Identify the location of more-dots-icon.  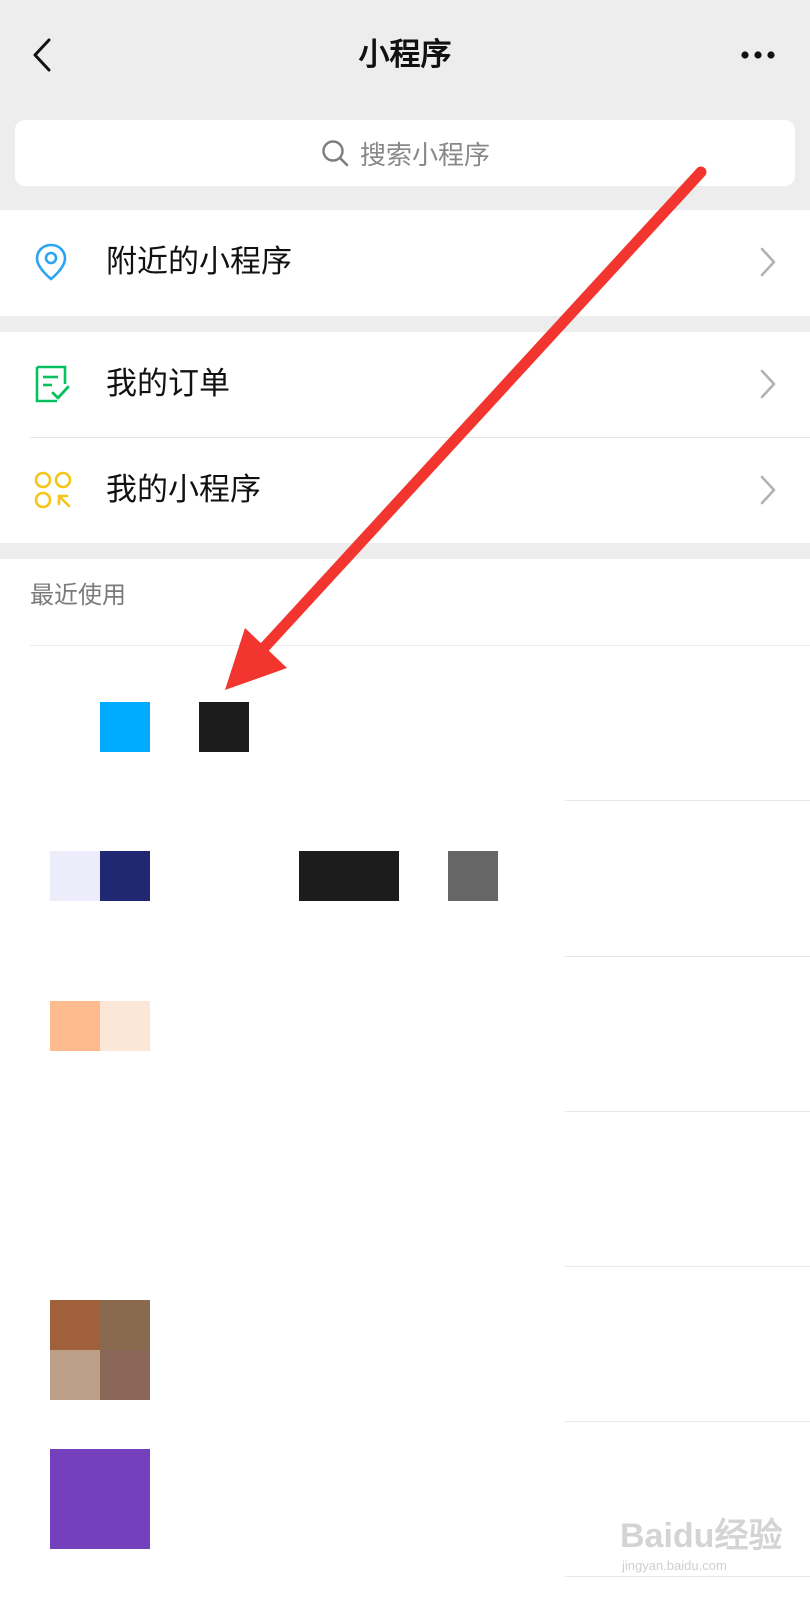
(758, 55).